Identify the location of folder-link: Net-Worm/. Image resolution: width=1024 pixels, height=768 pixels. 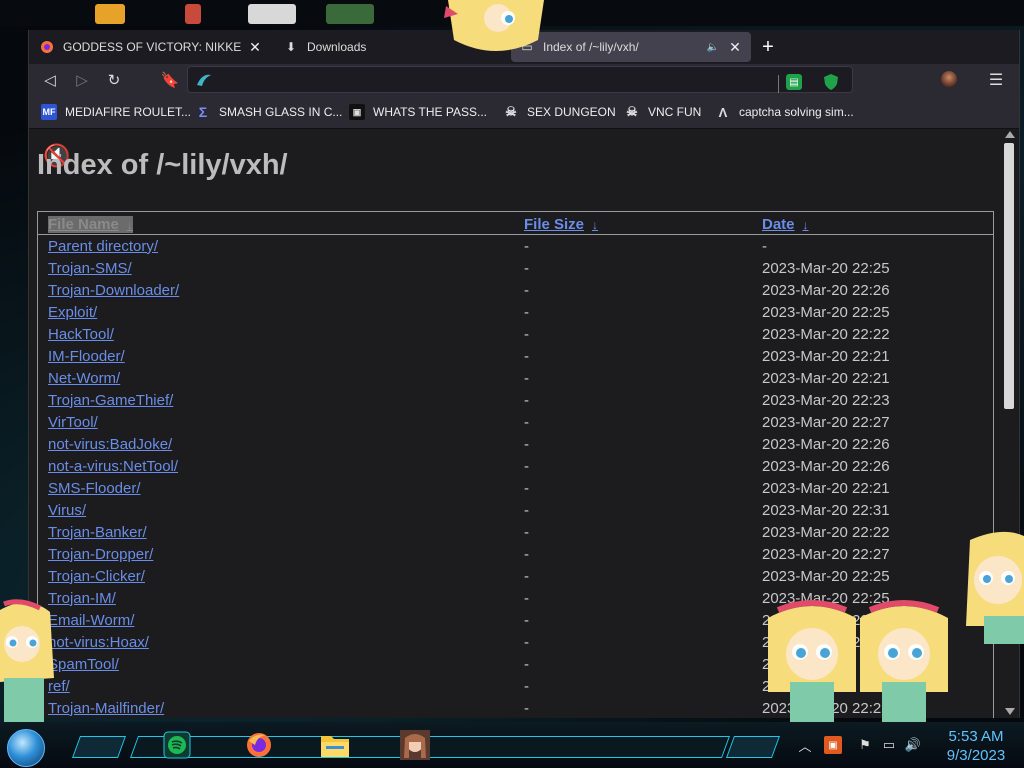
(84, 378).